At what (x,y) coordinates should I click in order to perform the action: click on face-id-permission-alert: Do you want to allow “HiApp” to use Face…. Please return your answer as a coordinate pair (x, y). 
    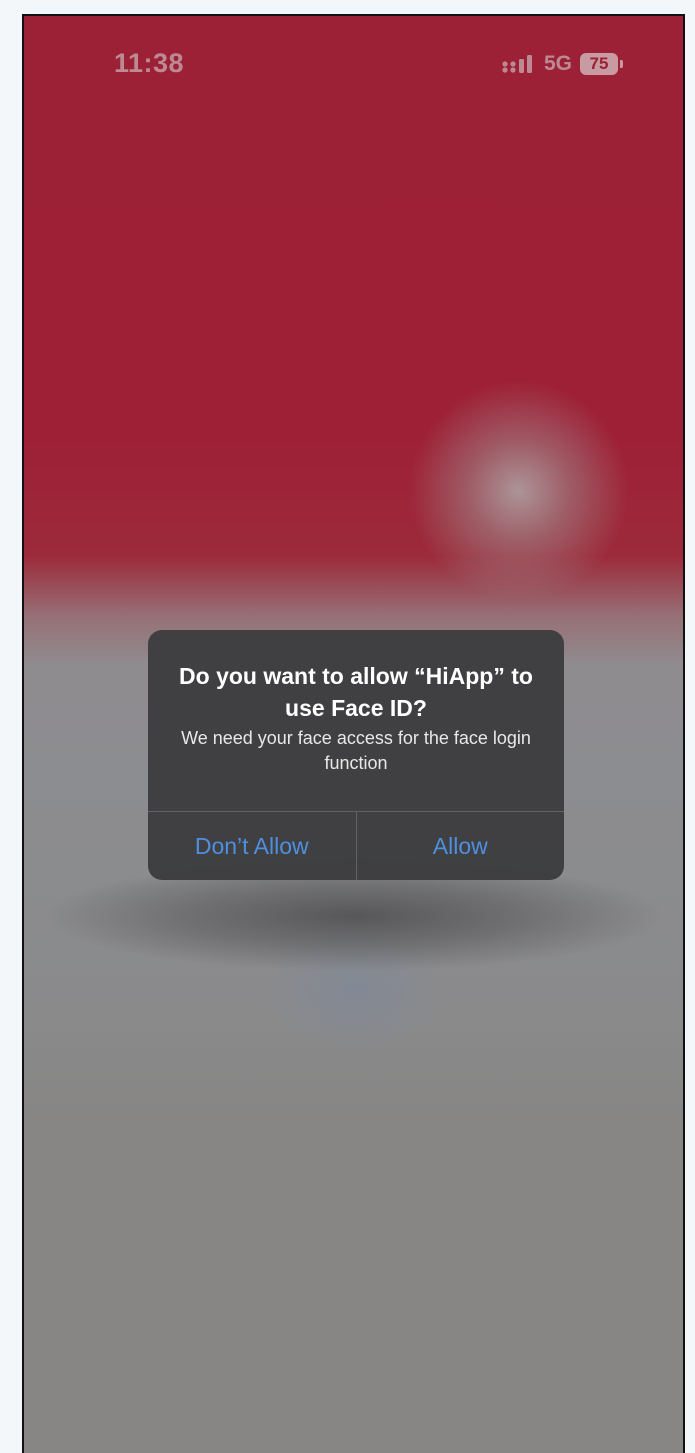
    Looking at the image, I should click on (356, 755).